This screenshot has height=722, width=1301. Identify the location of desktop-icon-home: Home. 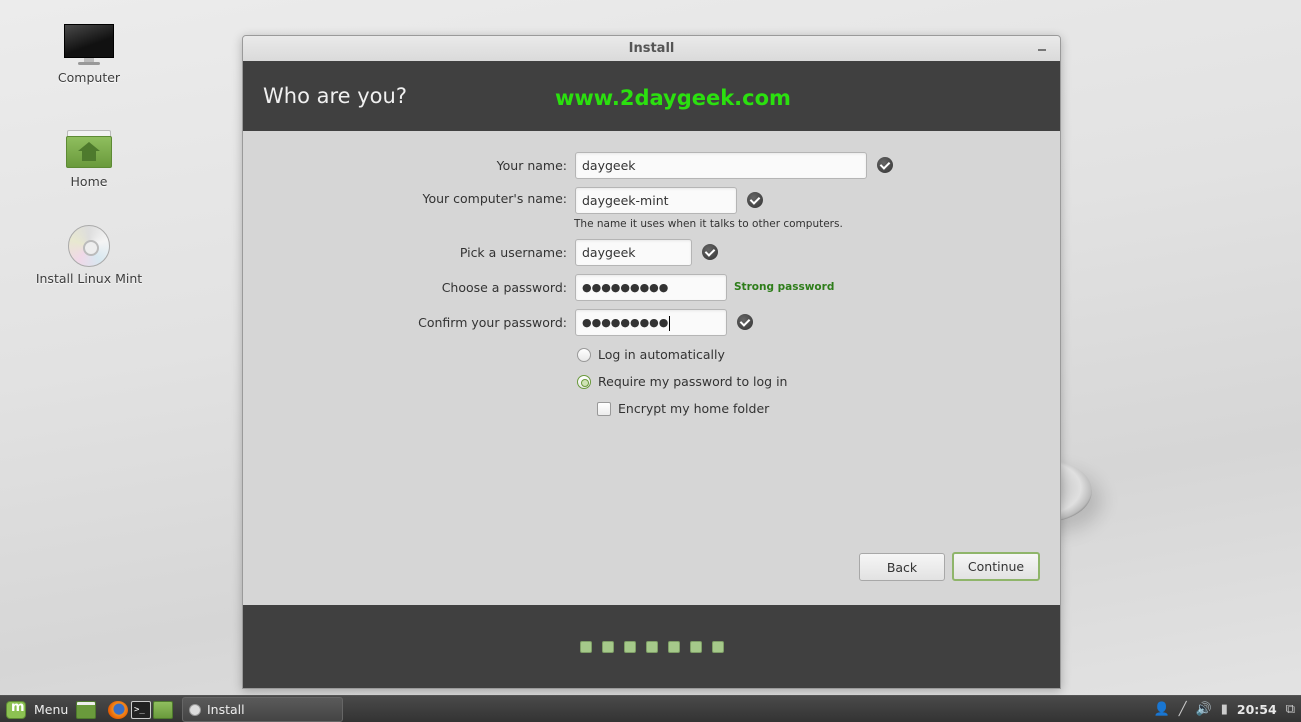
(89, 159).